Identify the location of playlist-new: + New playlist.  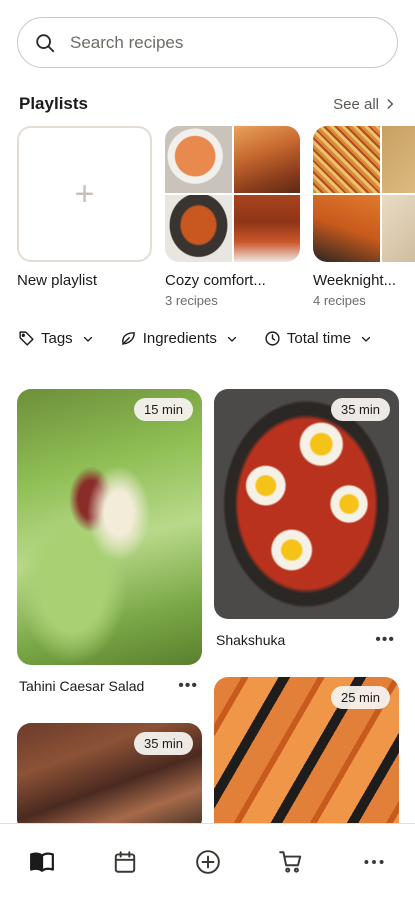
(84, 207).